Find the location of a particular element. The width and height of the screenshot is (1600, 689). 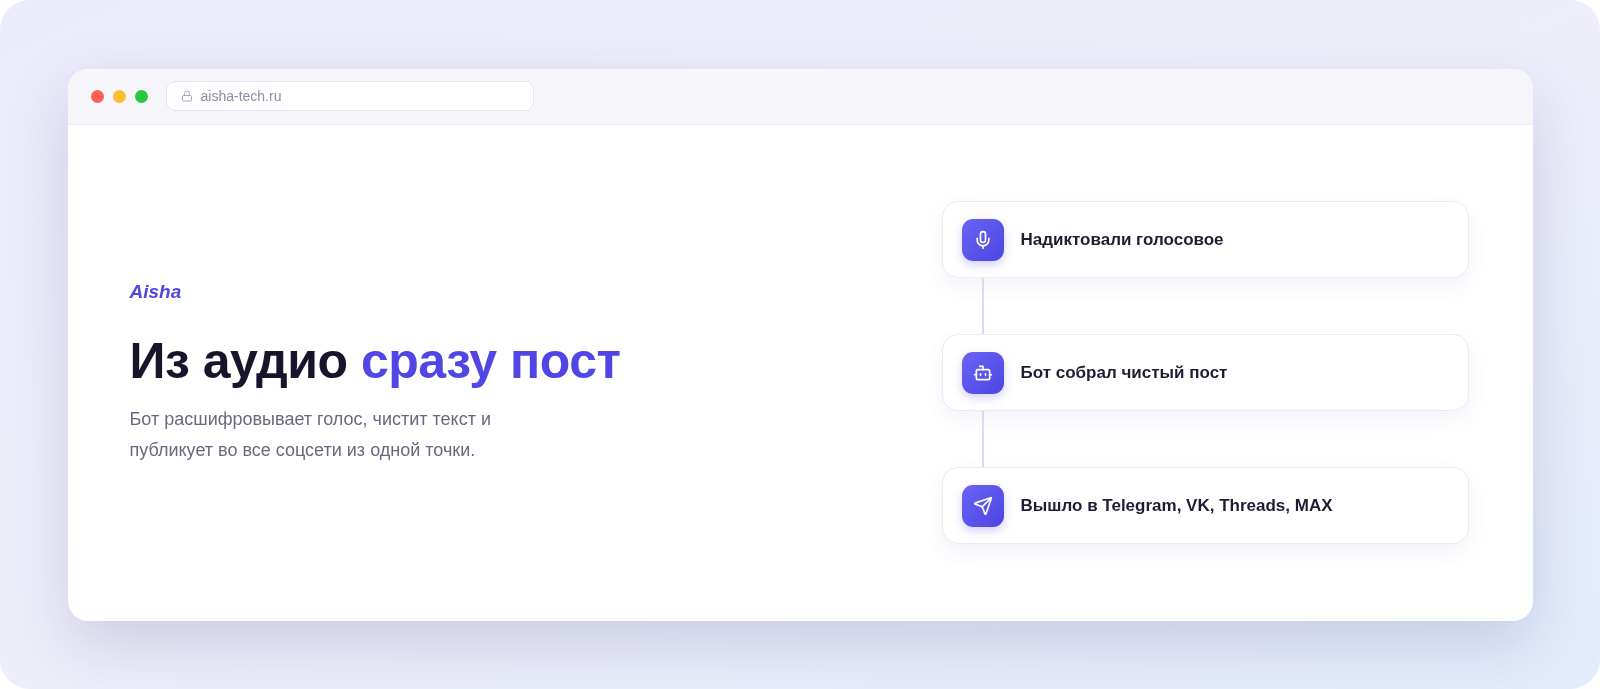

url-text: aisha-tech.ru is located at coordinates (241, 96).